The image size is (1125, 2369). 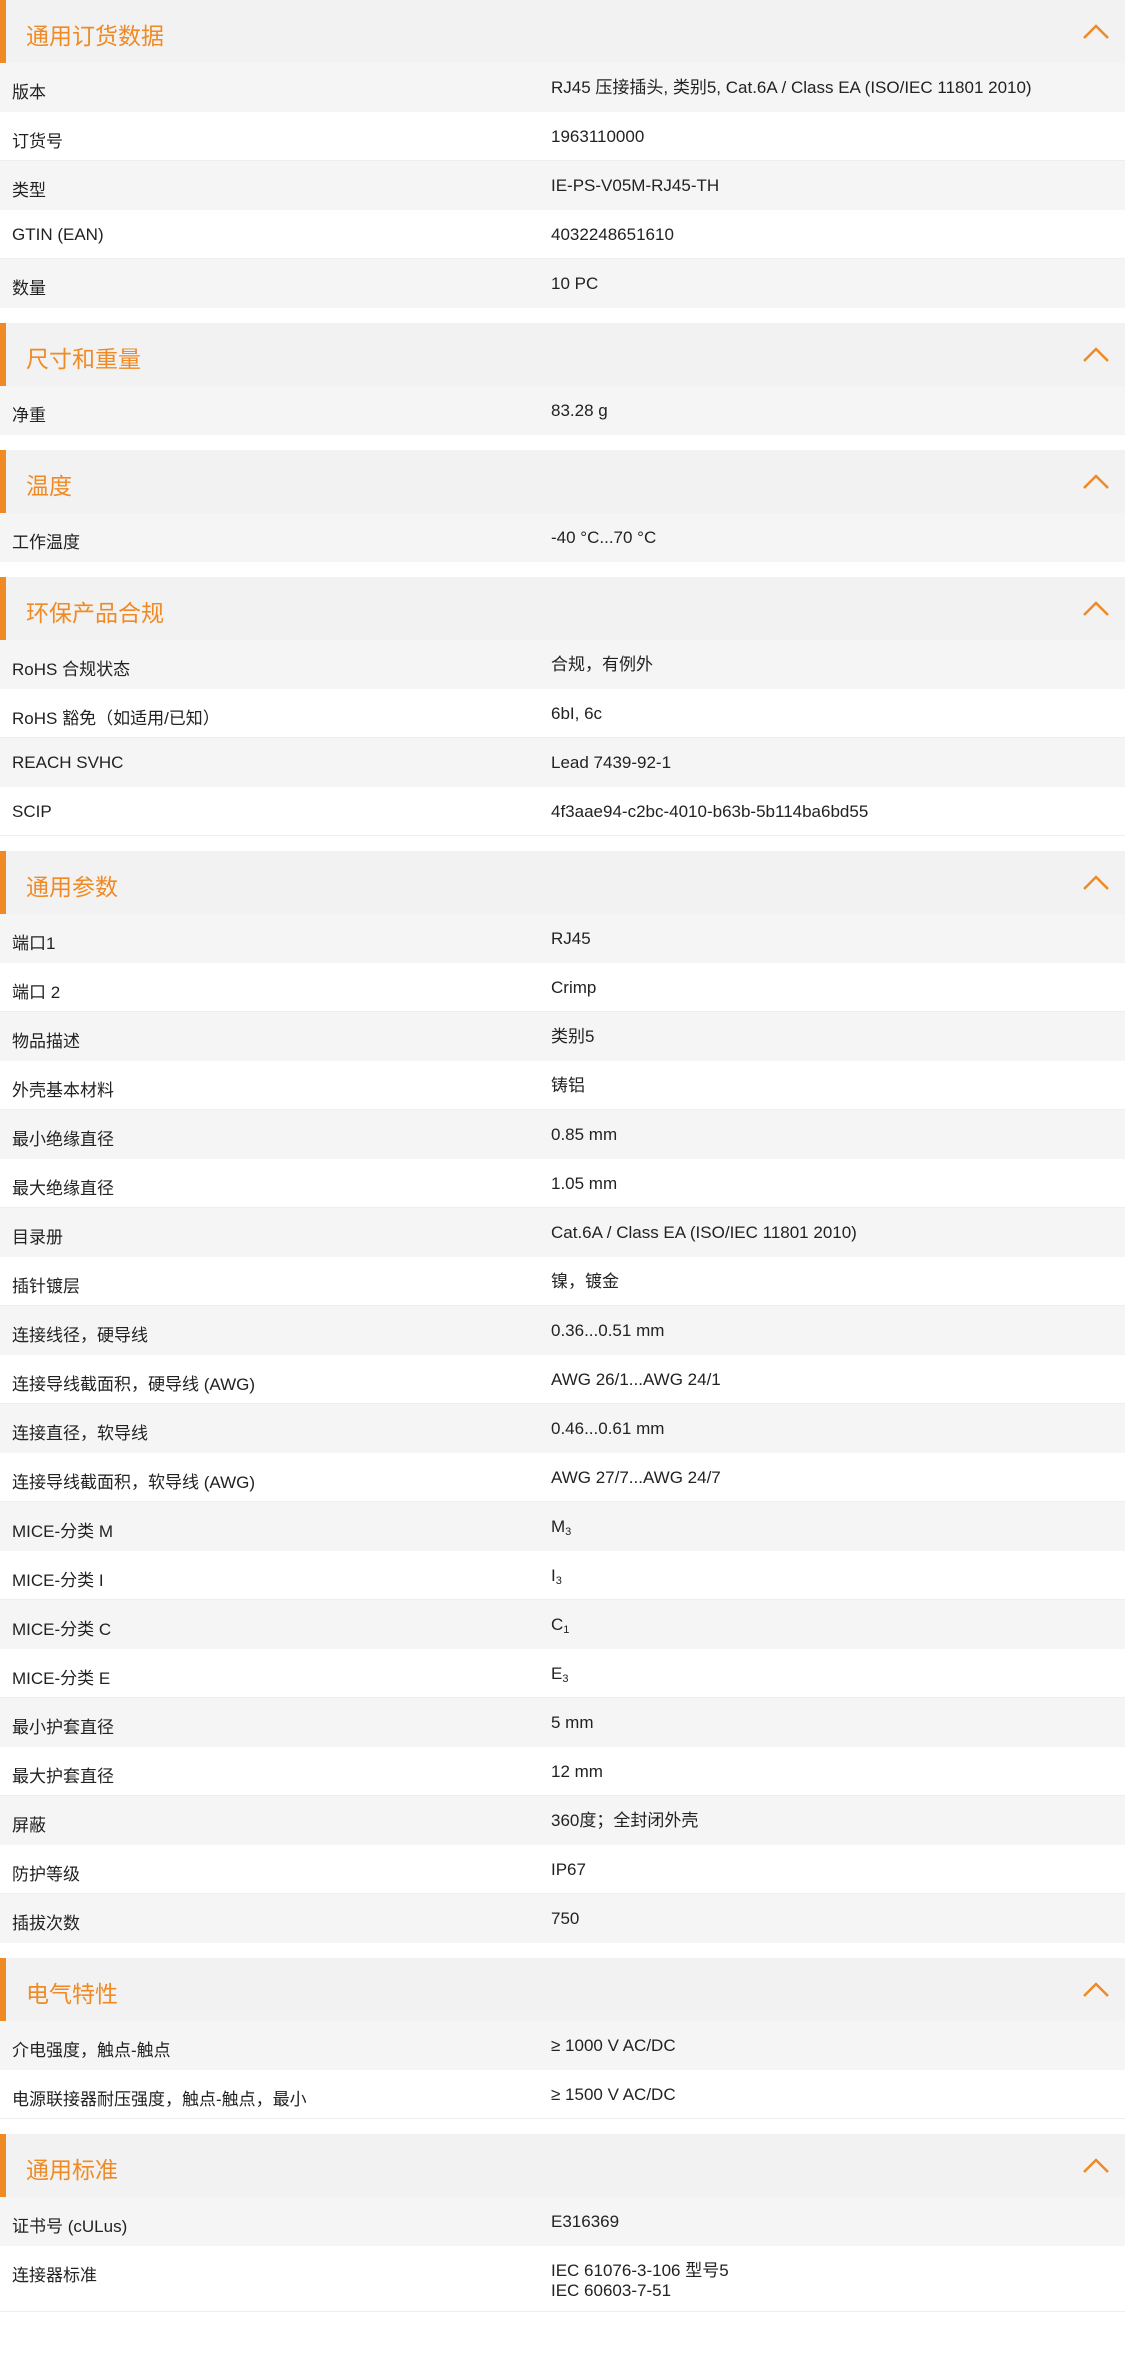 I want to click on spec-label: REACH SVHC, so click(x=68, y=762).